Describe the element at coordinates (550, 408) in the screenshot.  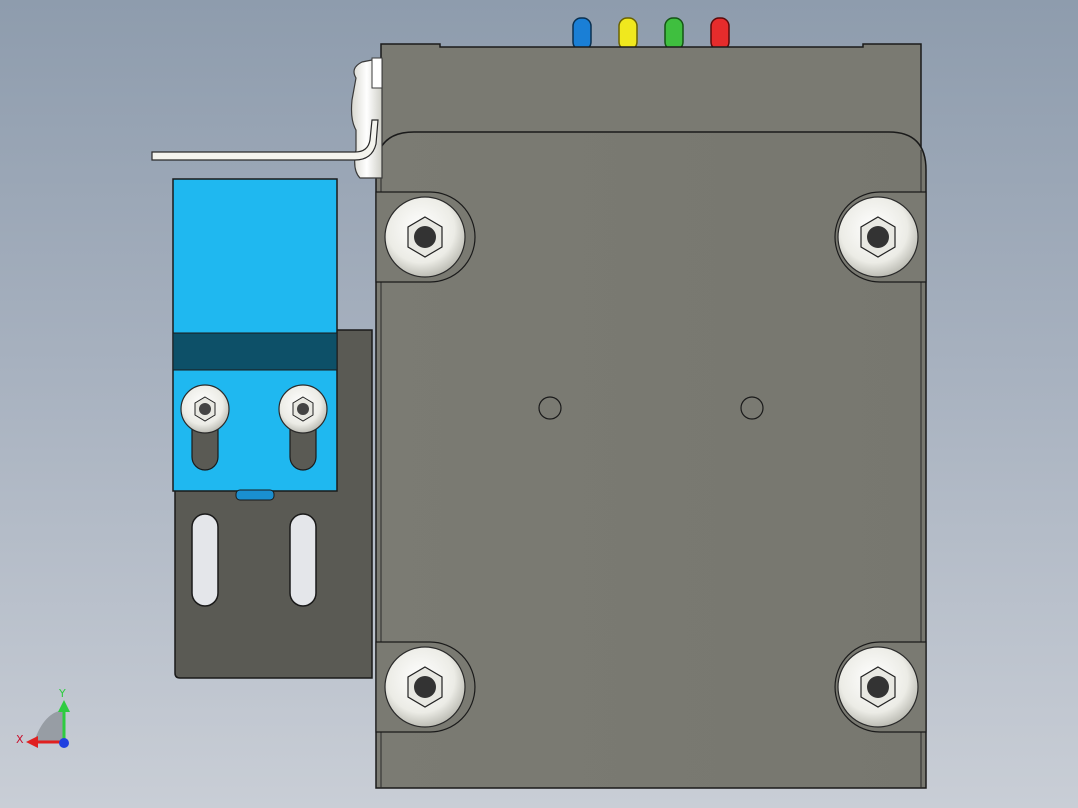
I see `locating-hole-left` at that location.